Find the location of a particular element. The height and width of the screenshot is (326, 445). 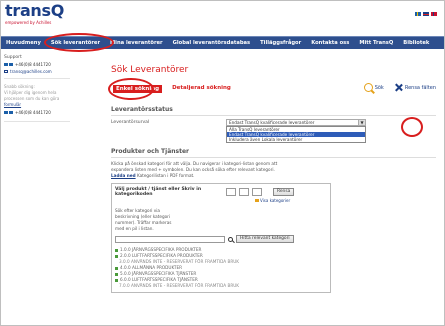

nav-item-my-suppliers: Mina leverantörer is located at coordinates (136, 43).